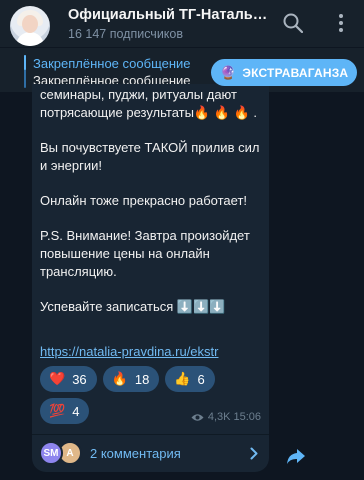 The height and width of the screenshot is (480, 364). Describe the element at coordinates (76, 411) in the screenshot. I see `reaction-count: 4` at that location.